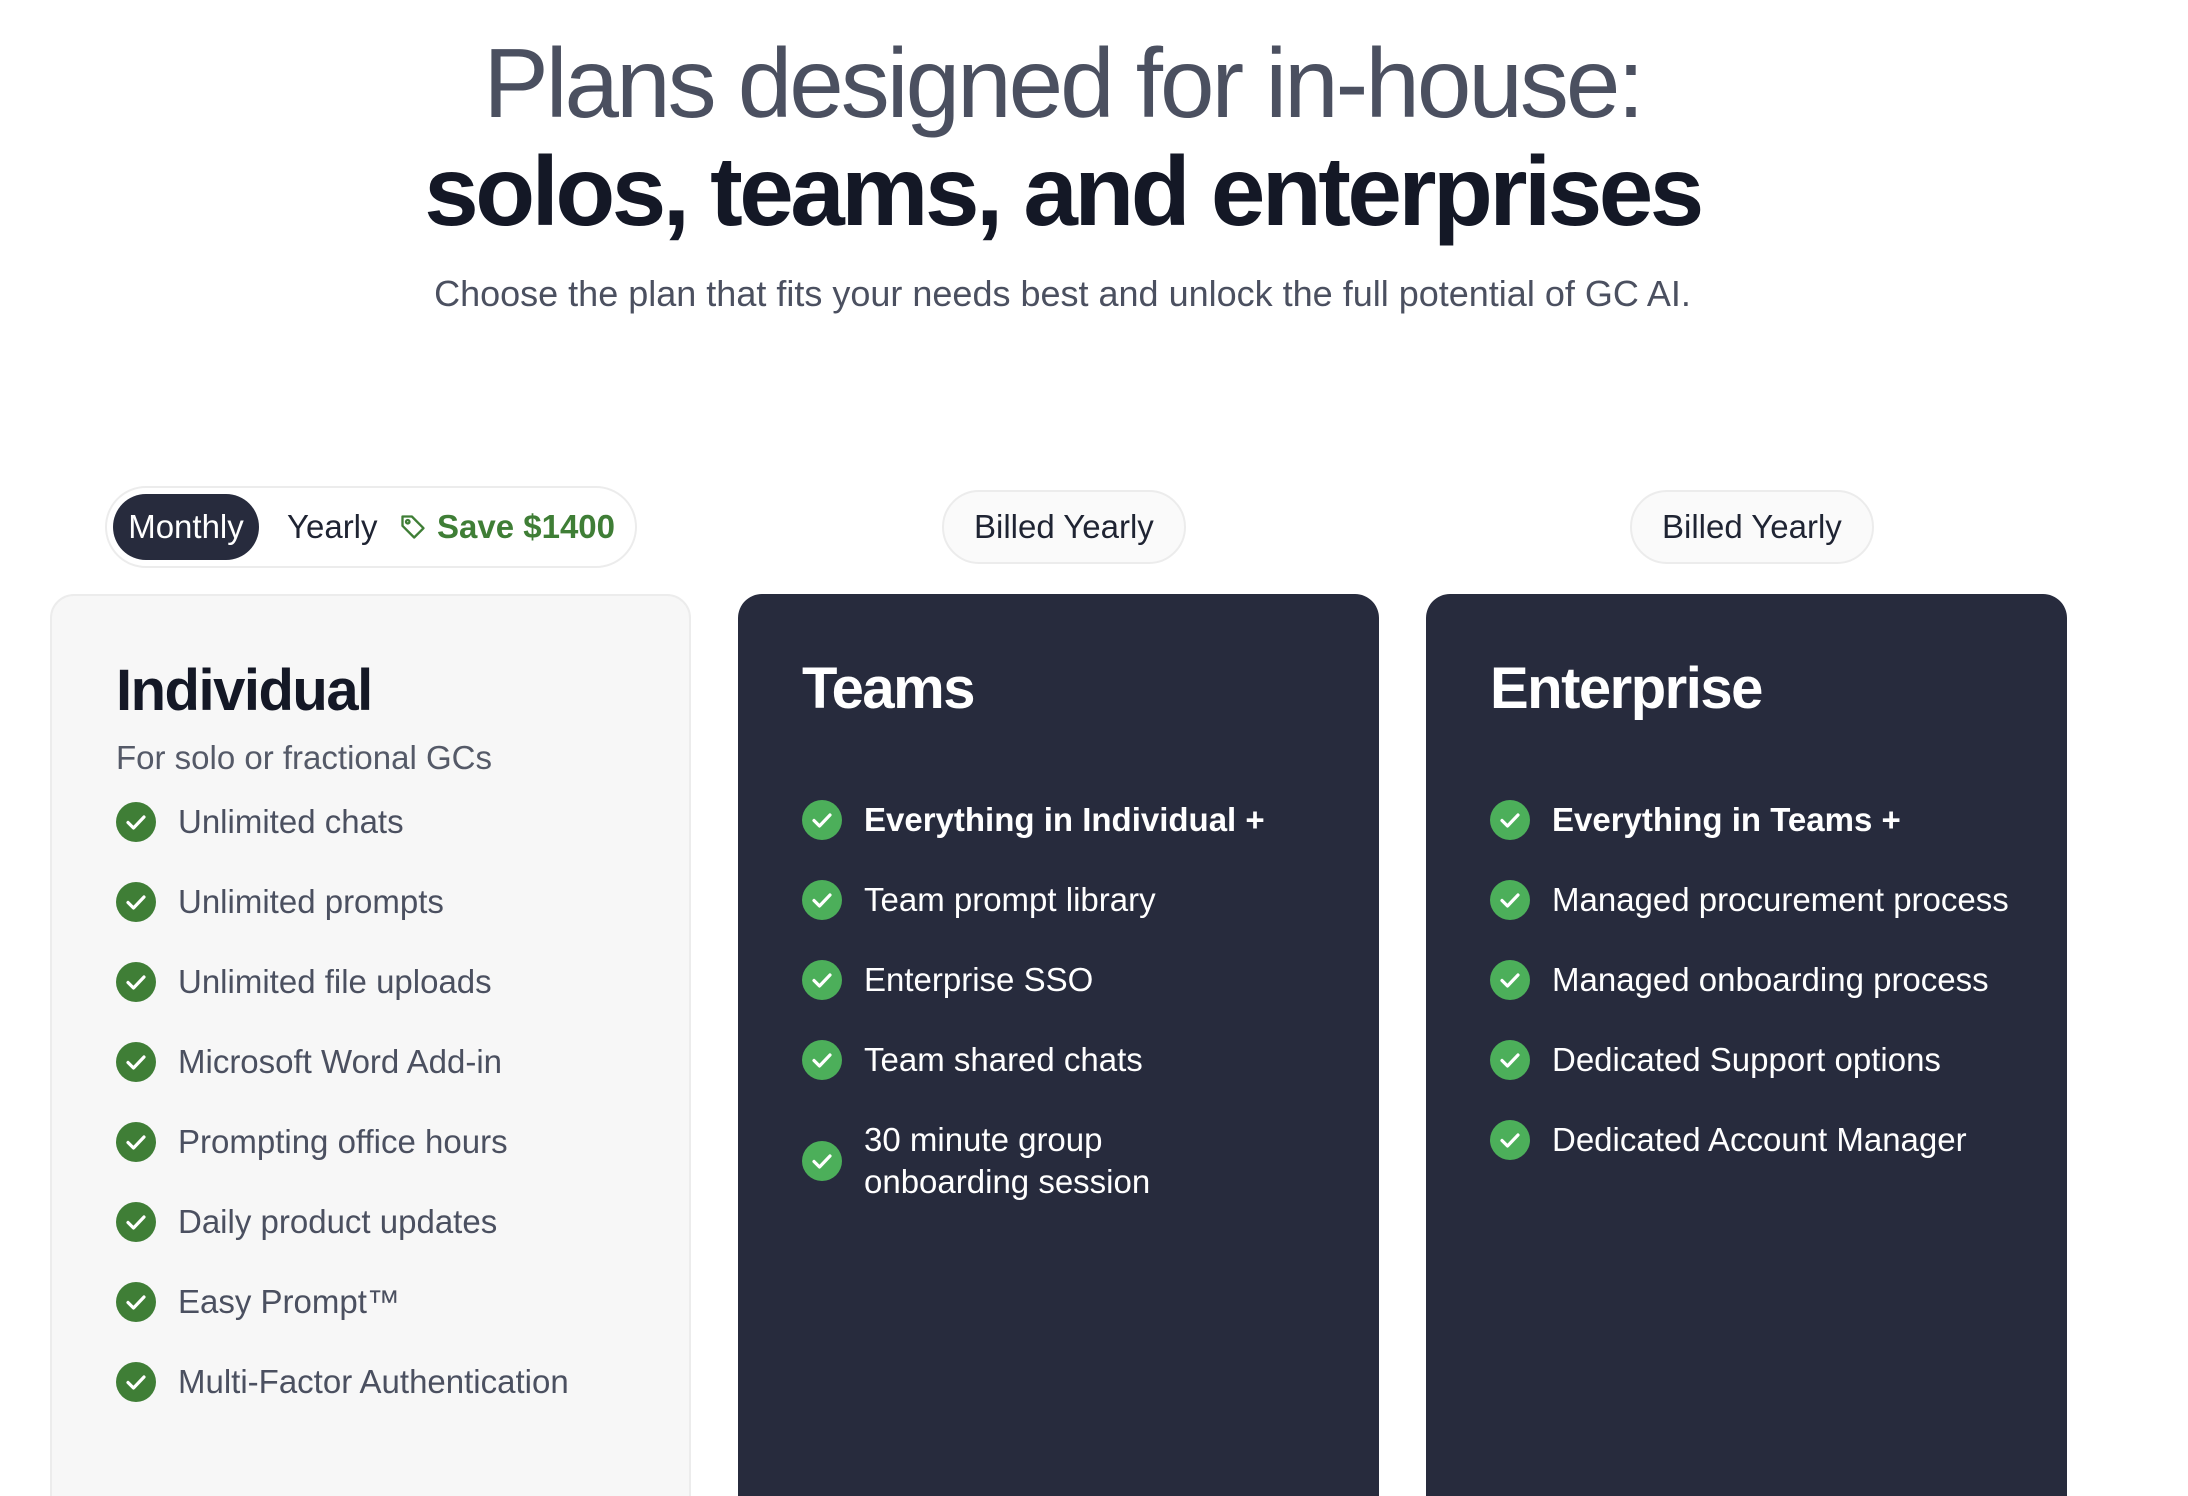 This screenshot has width=2188, height=1496. What do you see at coordinates (291, 821) in the screenshot?
I see `feature-label: Unlimited chats` at bounding box center [291, 821].